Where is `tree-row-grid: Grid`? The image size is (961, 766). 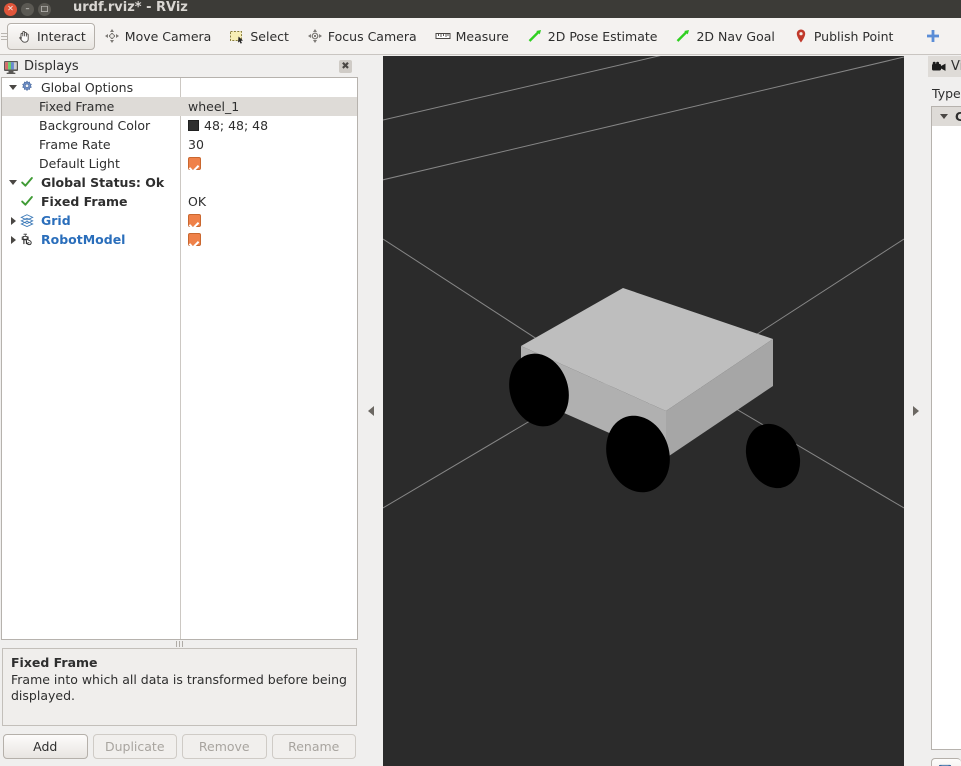
tree-row-grid: Grid is located at coordinates (179, 220).